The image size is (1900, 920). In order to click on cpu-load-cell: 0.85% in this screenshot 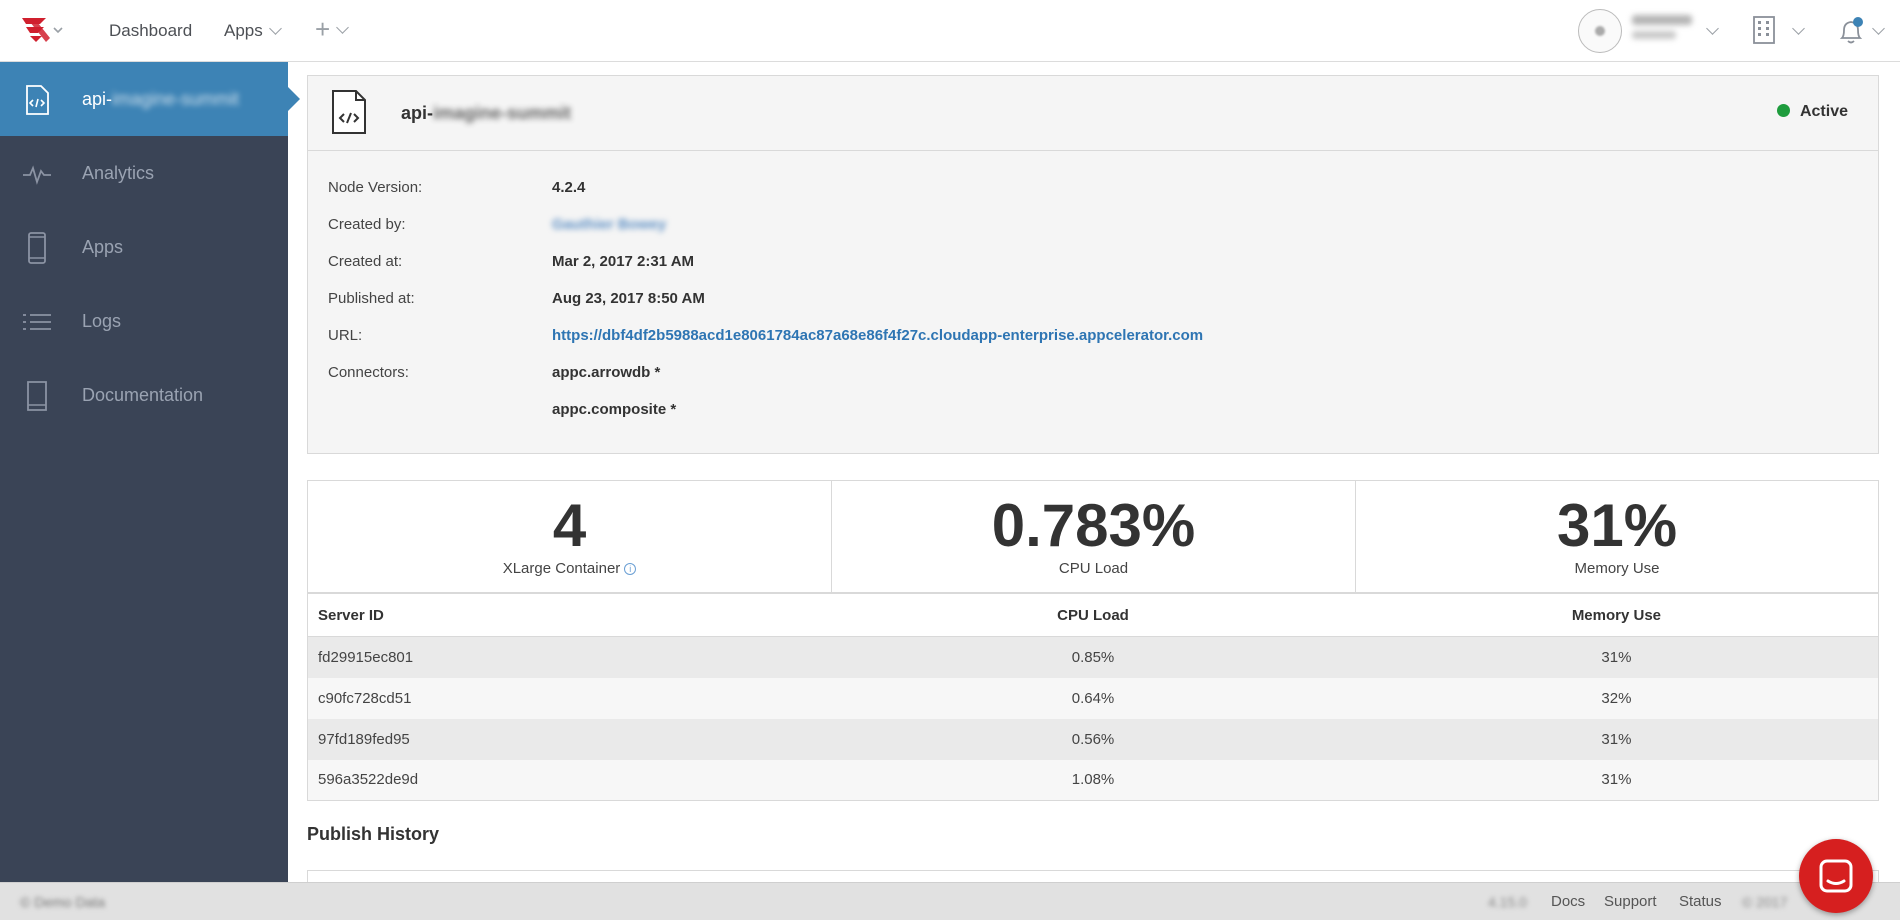, I will do `click(1093, 657)`.